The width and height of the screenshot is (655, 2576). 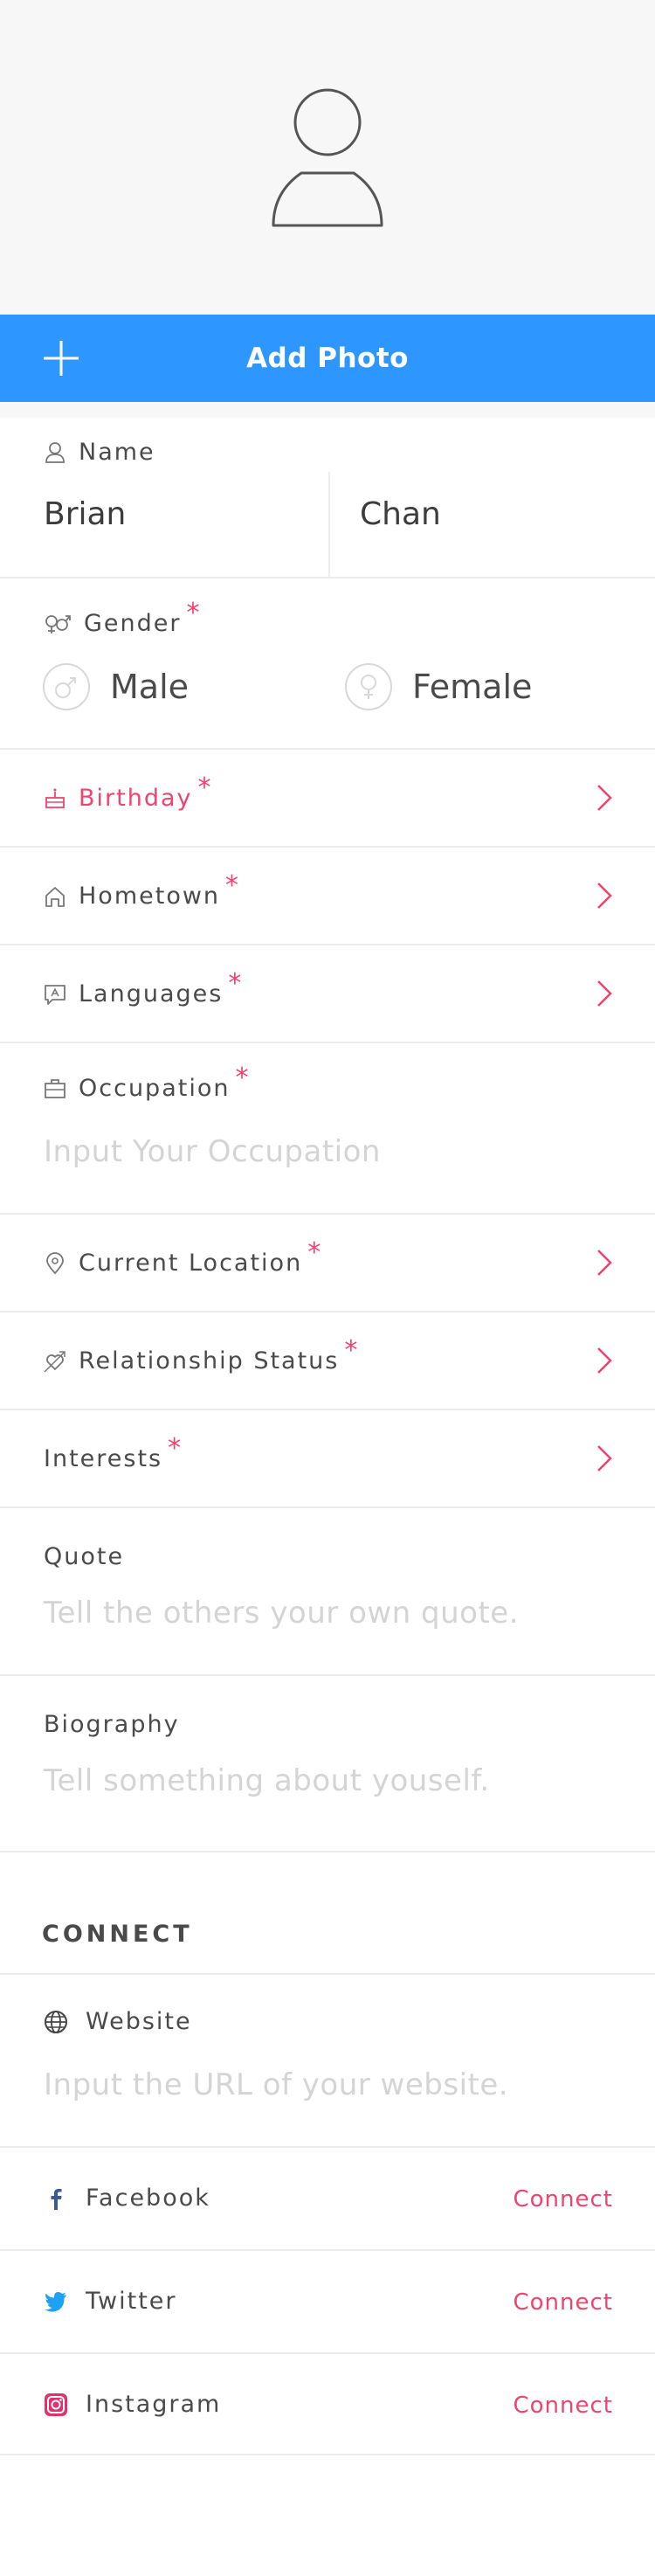 I want to click on language-icon, so click(x=55, y=994).